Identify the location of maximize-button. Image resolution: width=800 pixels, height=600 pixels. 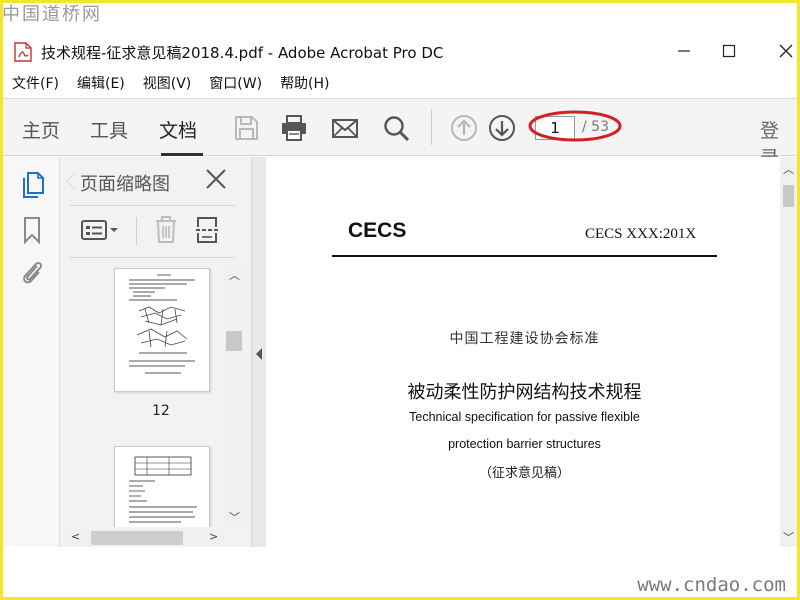
(729, 51).